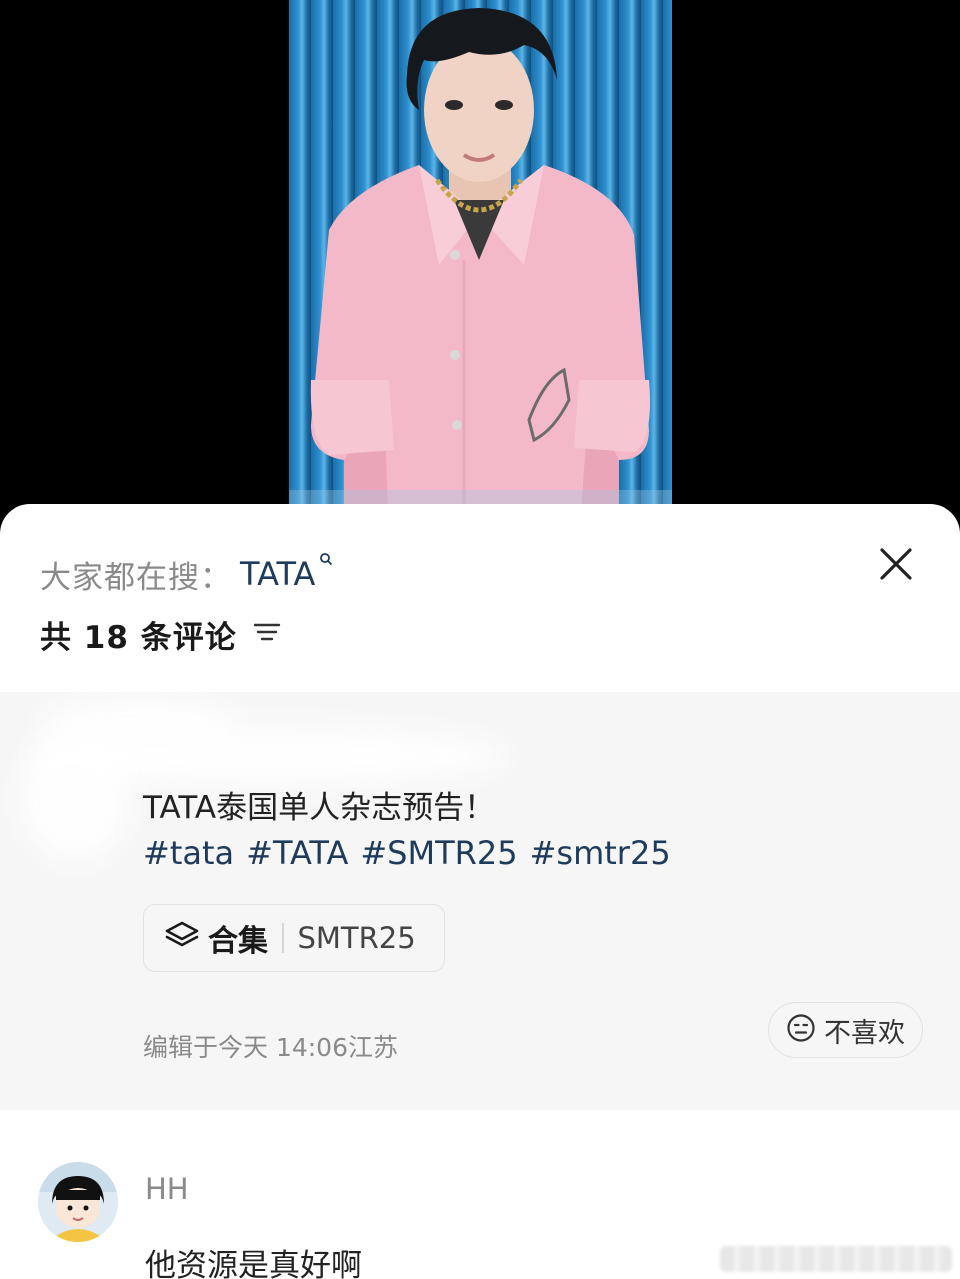 This screenshot has height=1279, width=960. What do you see at coordinates (297, 853) in the screenshot?
I see `hashtag: #TATA` at bounding box center [297, 853].